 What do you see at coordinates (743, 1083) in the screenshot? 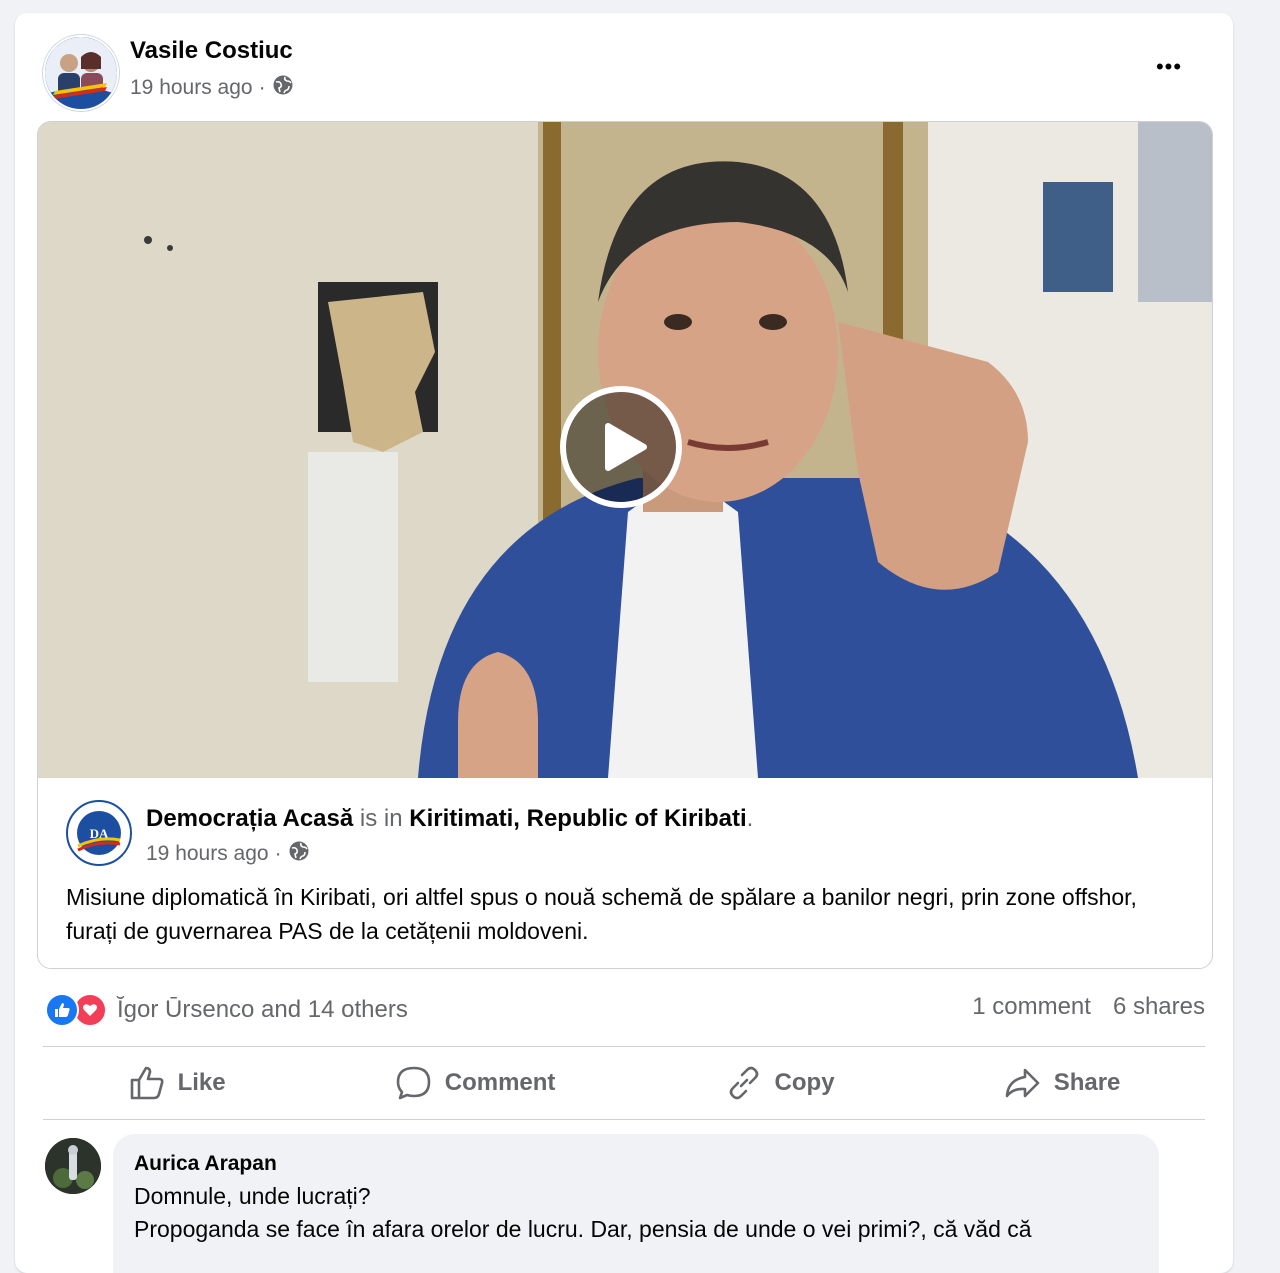
I see `link-icon` at bounding box center [743, 1083].